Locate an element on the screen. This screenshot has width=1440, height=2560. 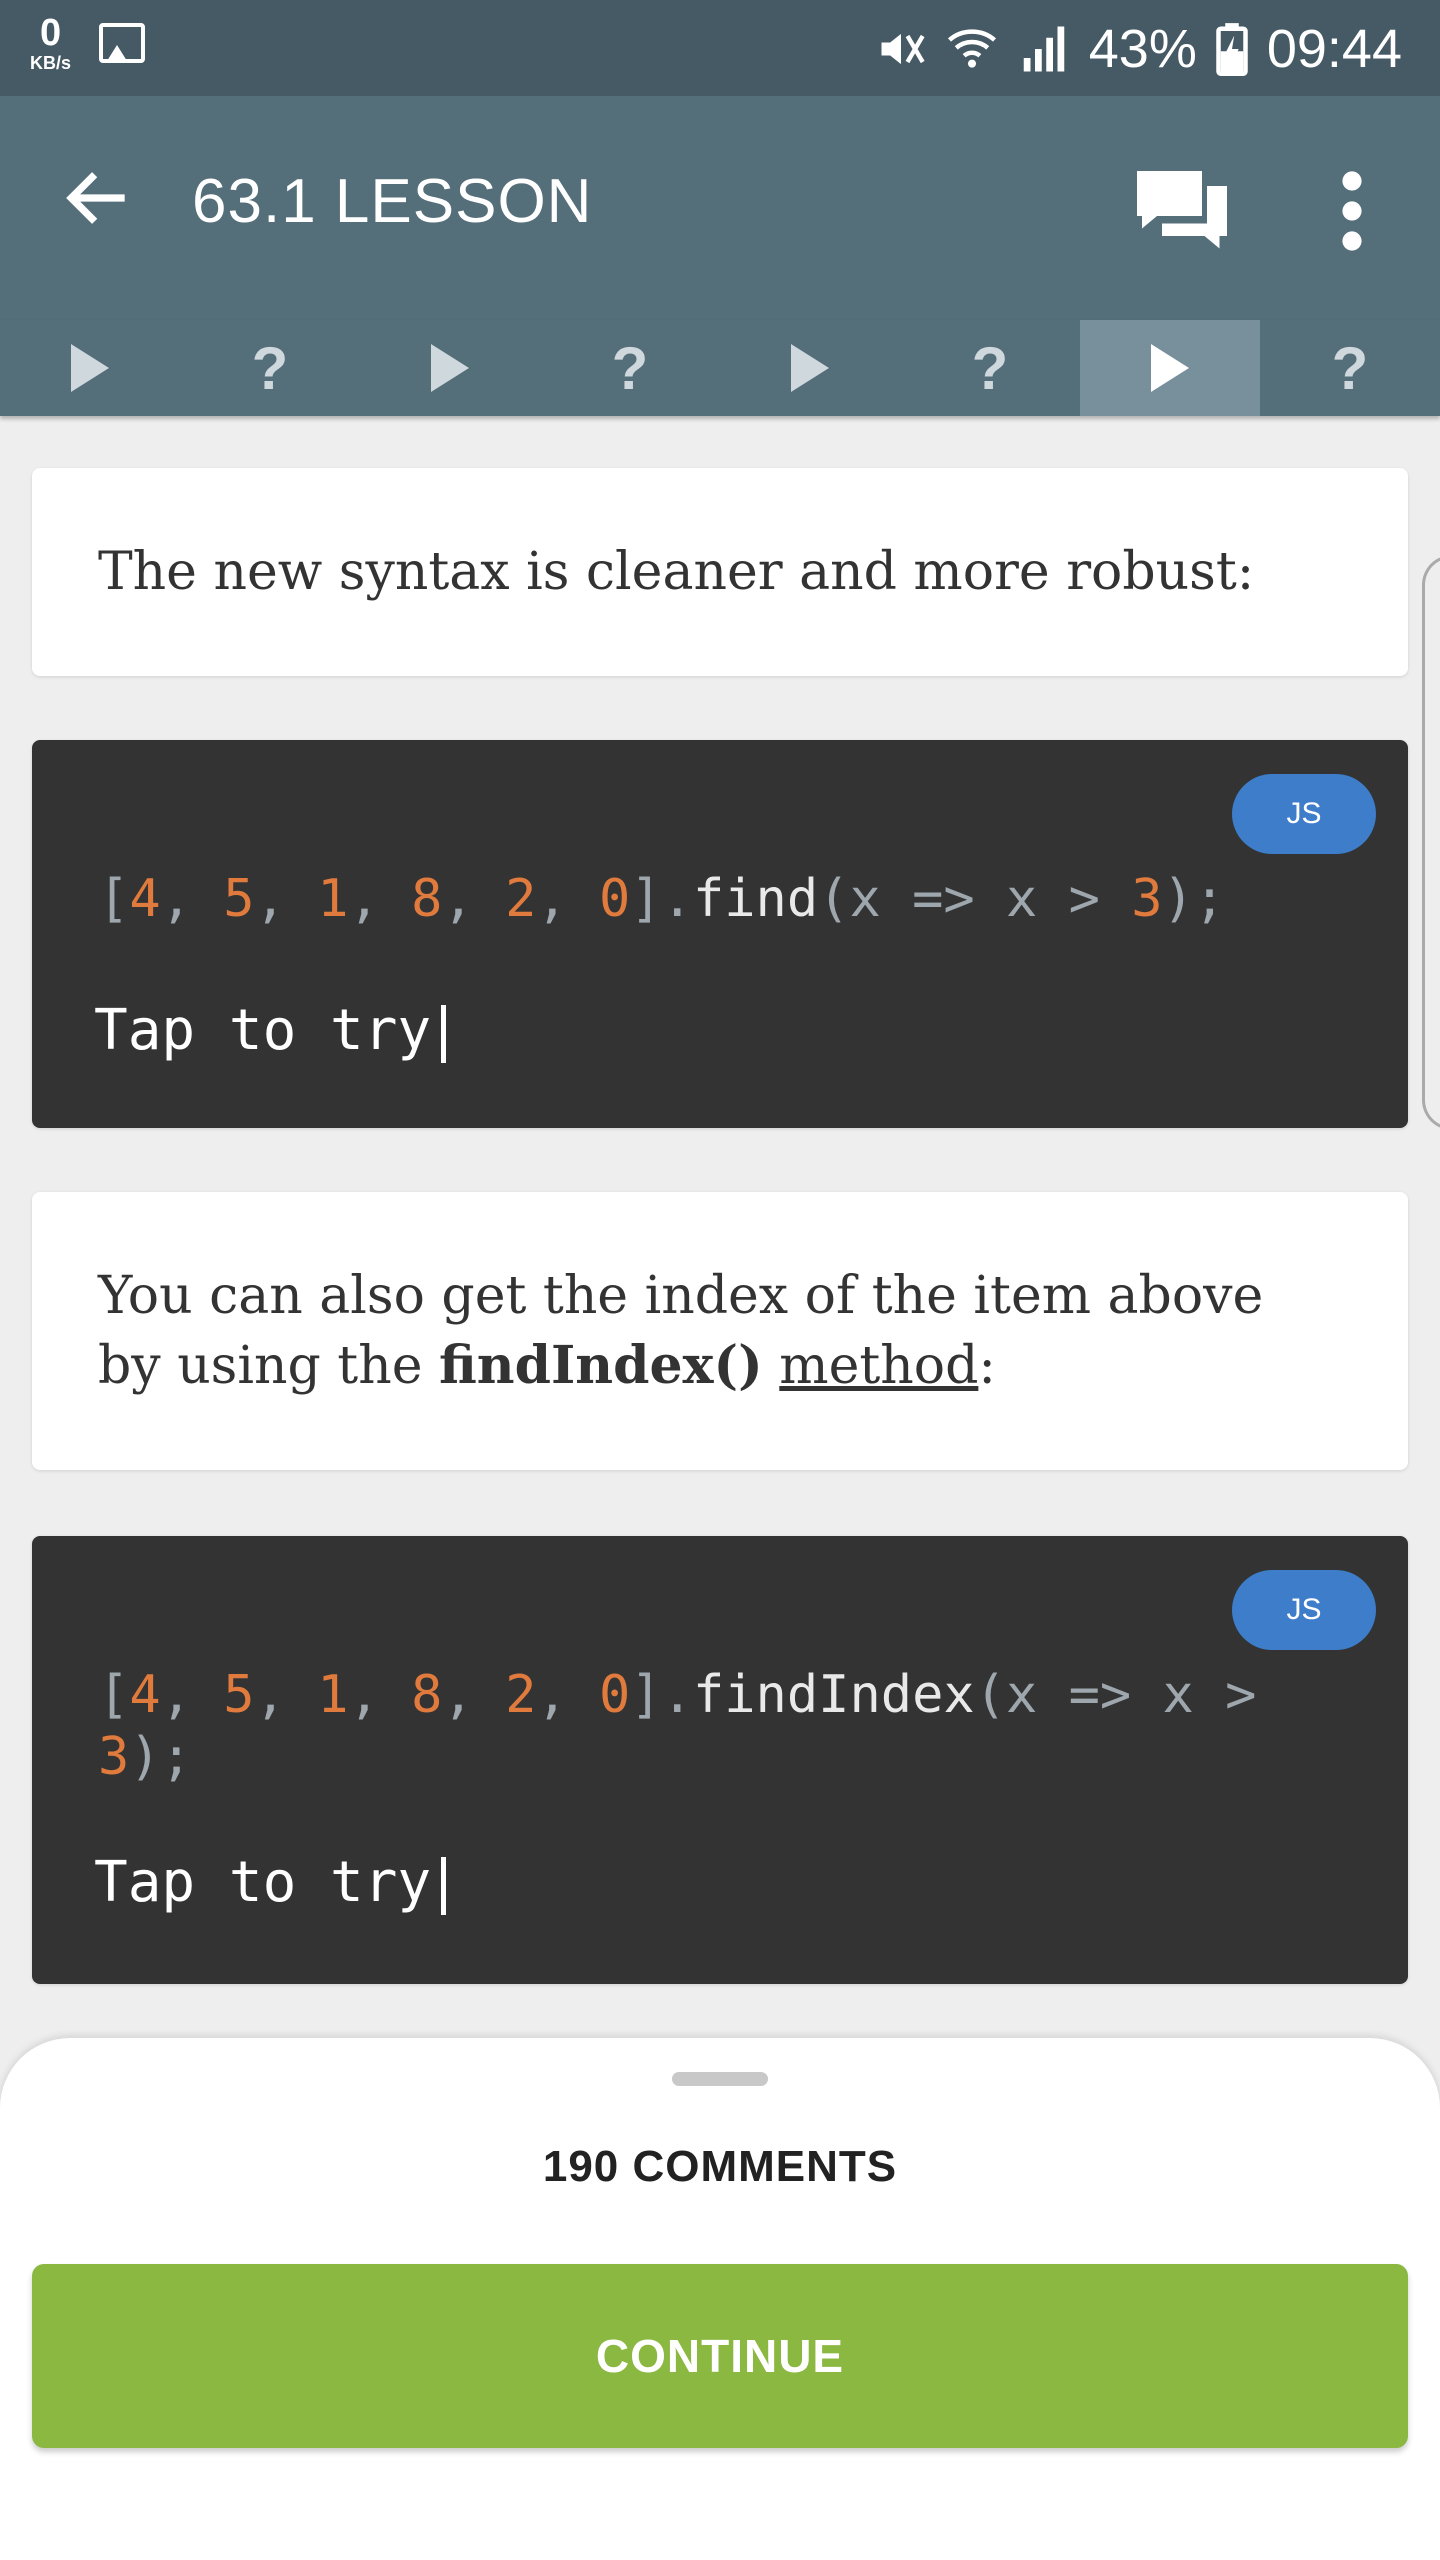
scroll-edge-indicator is located at coordinates (1431, 842).